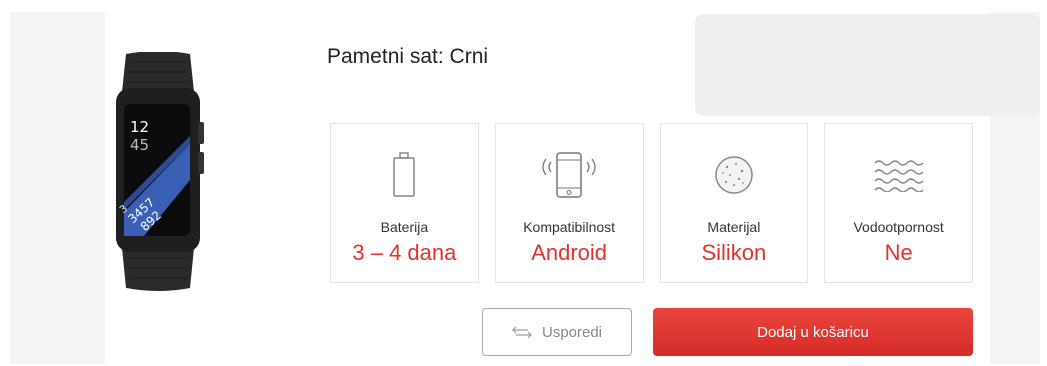  Describe the element at coordinates (734, 227) in the screenshot. I see `spec-label: Materijal` at that location.